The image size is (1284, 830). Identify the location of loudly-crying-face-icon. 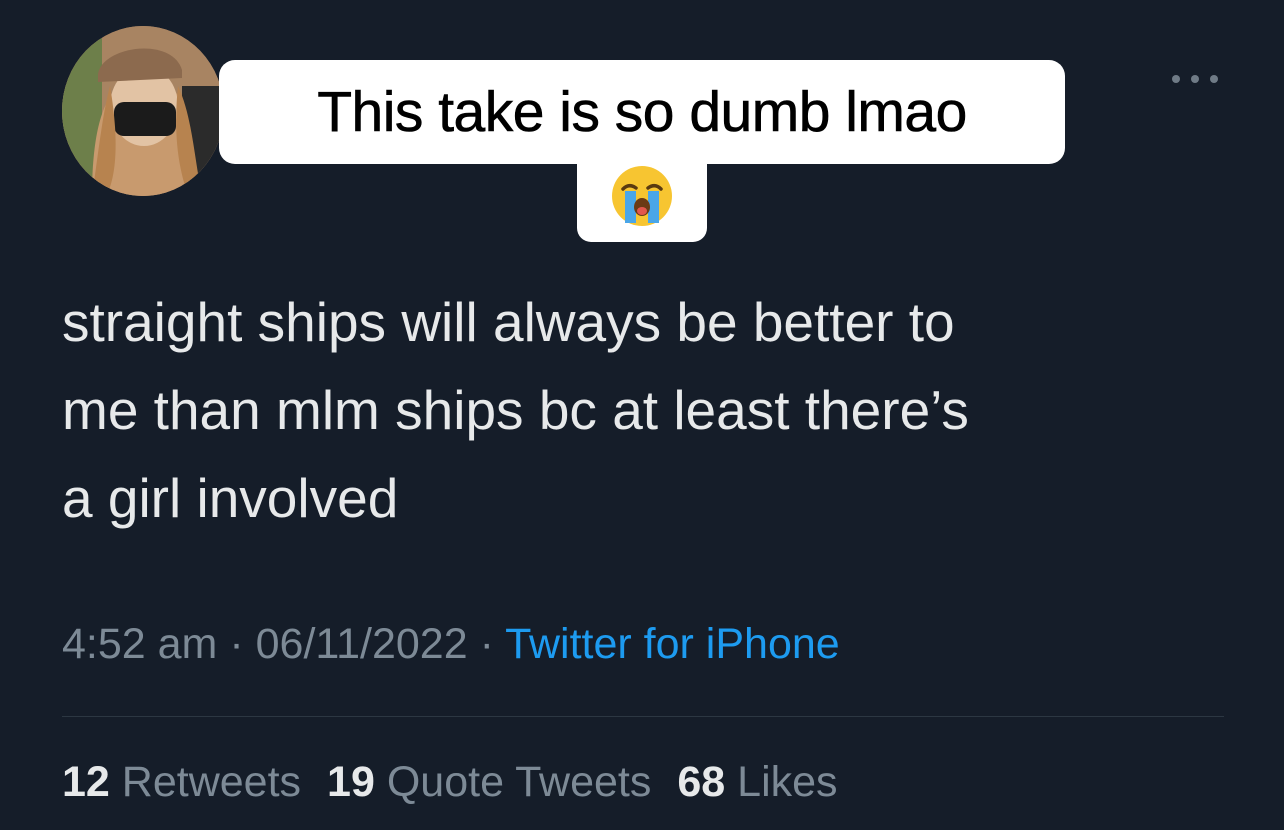
(642, 196).